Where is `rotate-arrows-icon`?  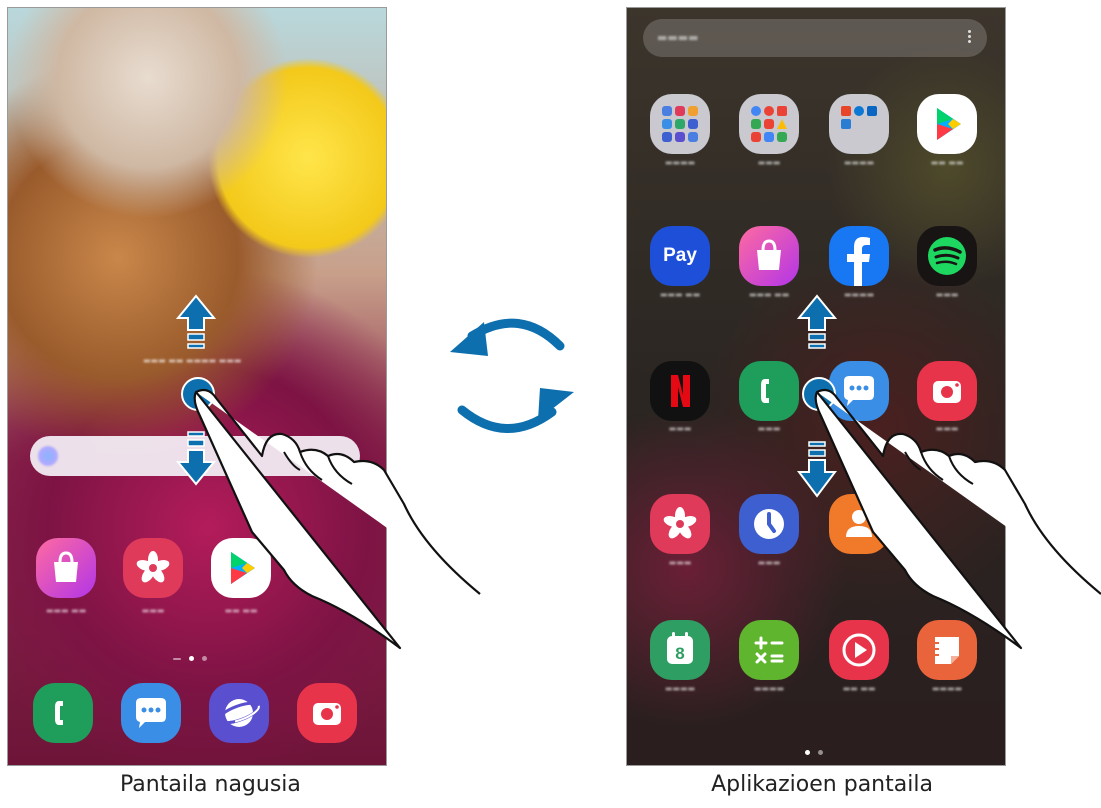 rotate-arrows-icon is located at coordinates (512, 375).